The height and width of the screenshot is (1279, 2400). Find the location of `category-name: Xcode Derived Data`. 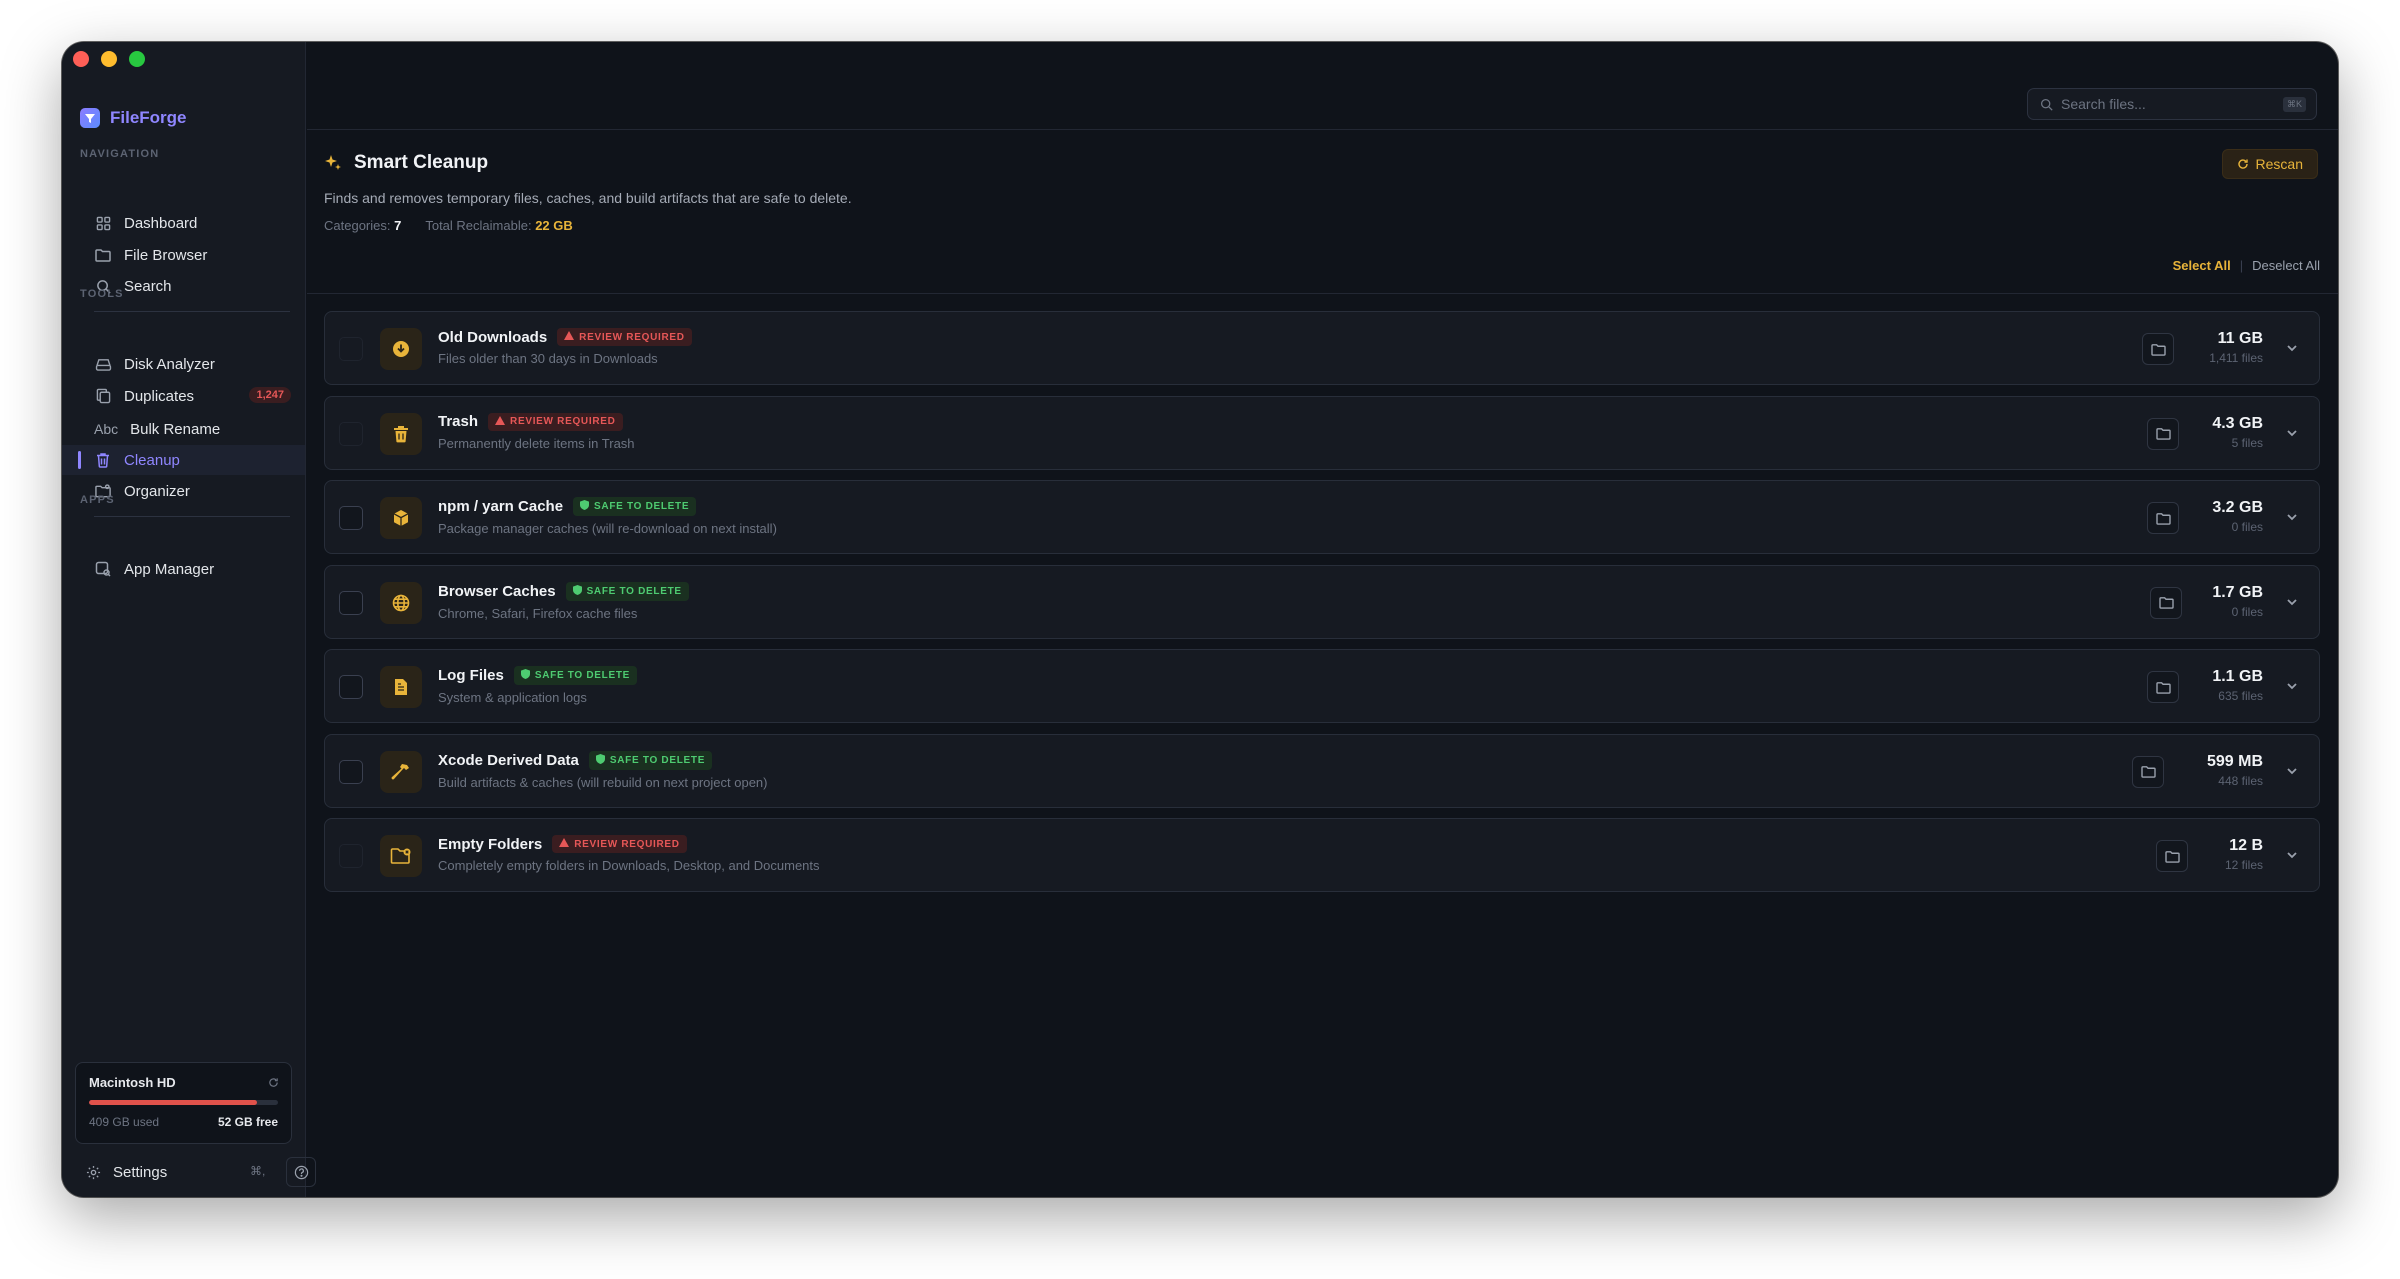

category-name: Xcode Derived Data is located at coordinates (508, 760).